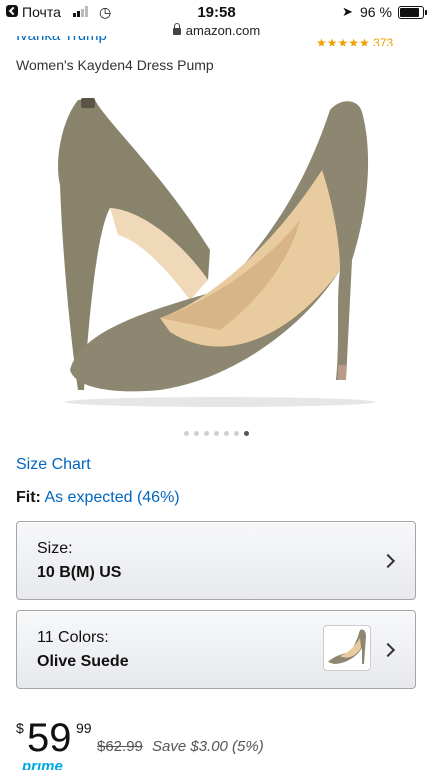 Image resolution: width=433 pixels, height=770 pixels. I want to click on fit-info: Fit: As expected (46%), so click(98, 498).